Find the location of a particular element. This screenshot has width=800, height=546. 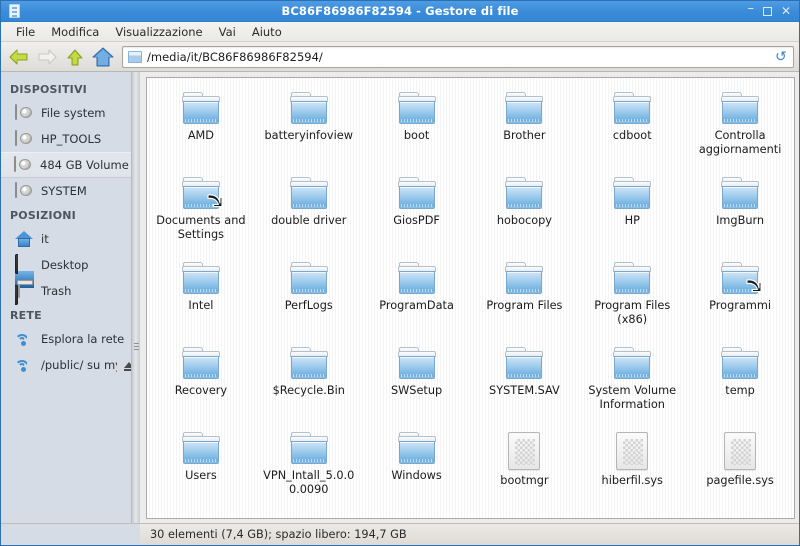

menu-visualizzazione: Visualizzazione is located at coordinates (158, 32).